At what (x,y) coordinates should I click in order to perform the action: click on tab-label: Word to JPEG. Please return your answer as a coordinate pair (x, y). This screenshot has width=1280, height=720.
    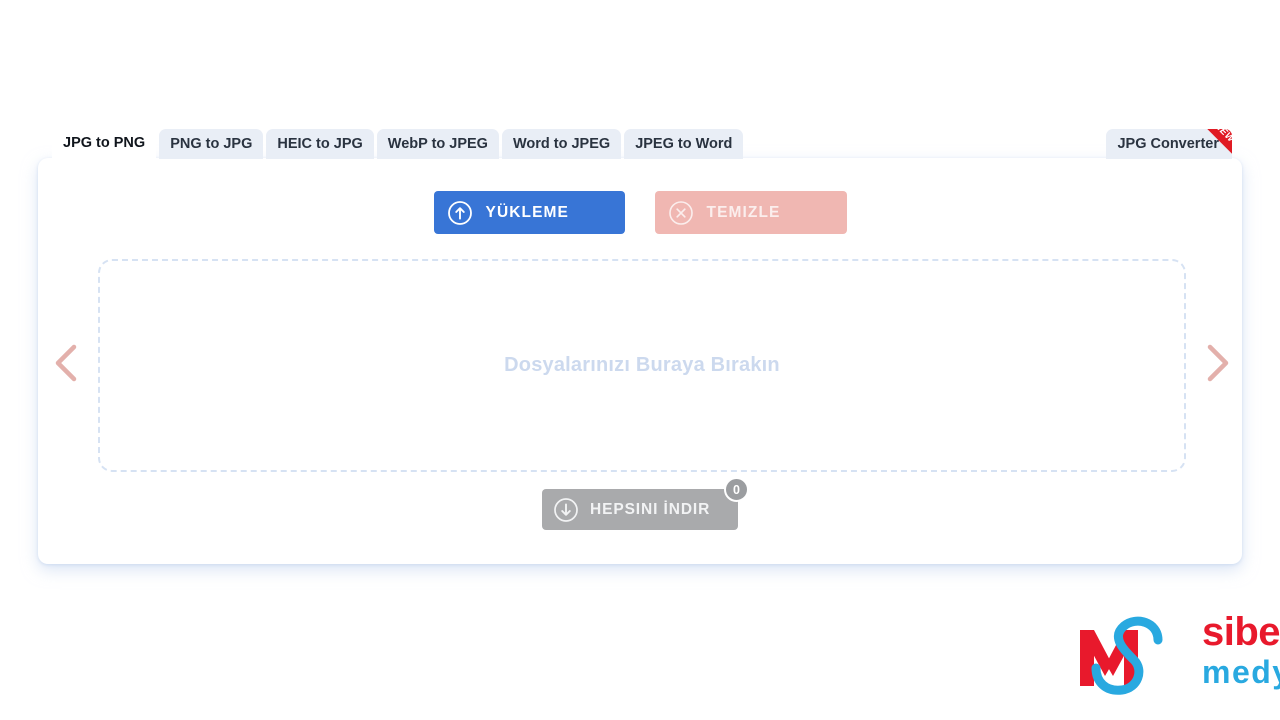
    Looking at the image, I should click on (561, 144).